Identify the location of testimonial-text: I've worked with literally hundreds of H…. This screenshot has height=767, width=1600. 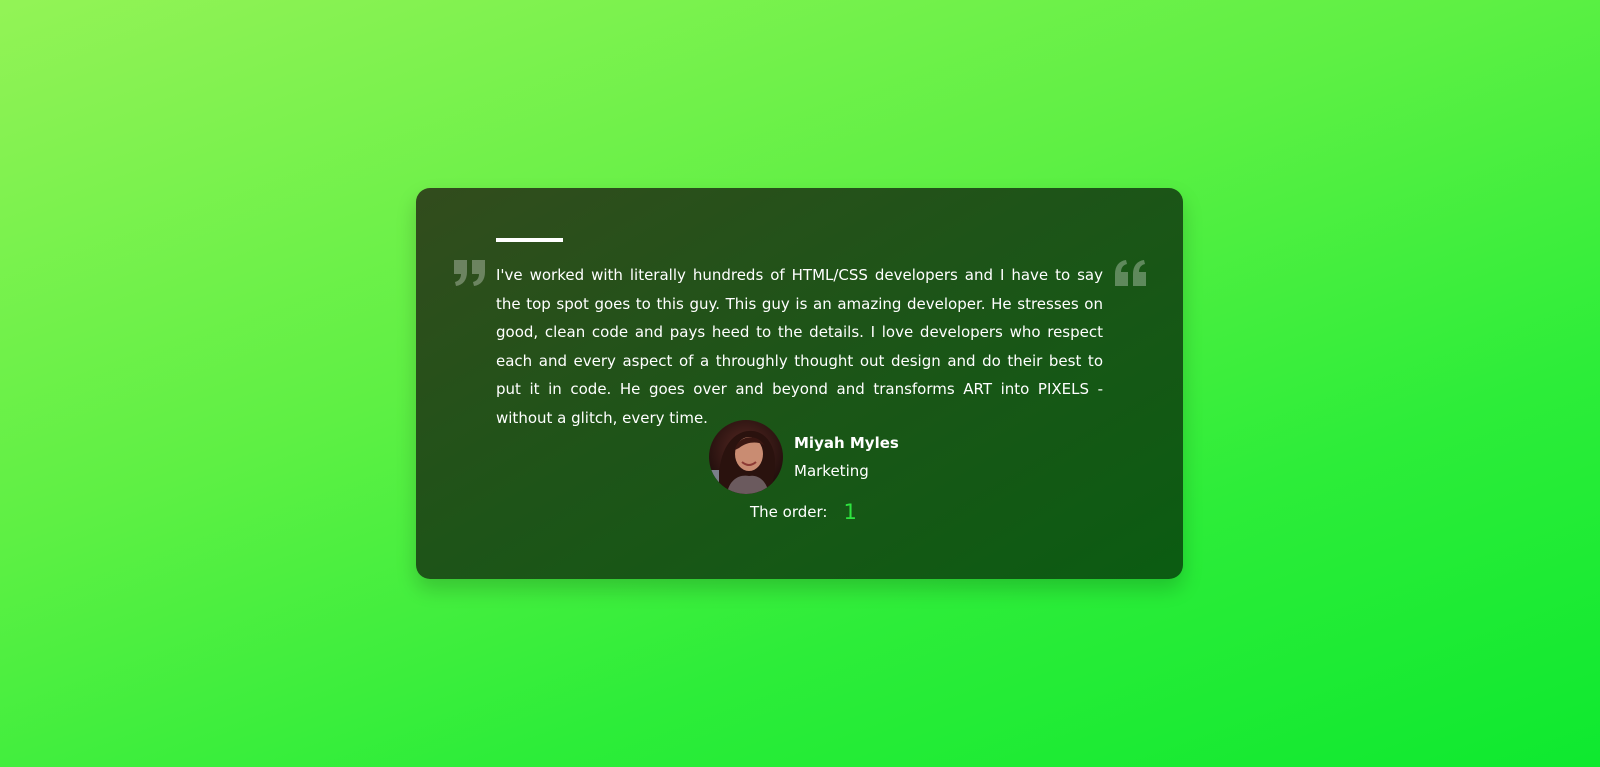
(799, 346).